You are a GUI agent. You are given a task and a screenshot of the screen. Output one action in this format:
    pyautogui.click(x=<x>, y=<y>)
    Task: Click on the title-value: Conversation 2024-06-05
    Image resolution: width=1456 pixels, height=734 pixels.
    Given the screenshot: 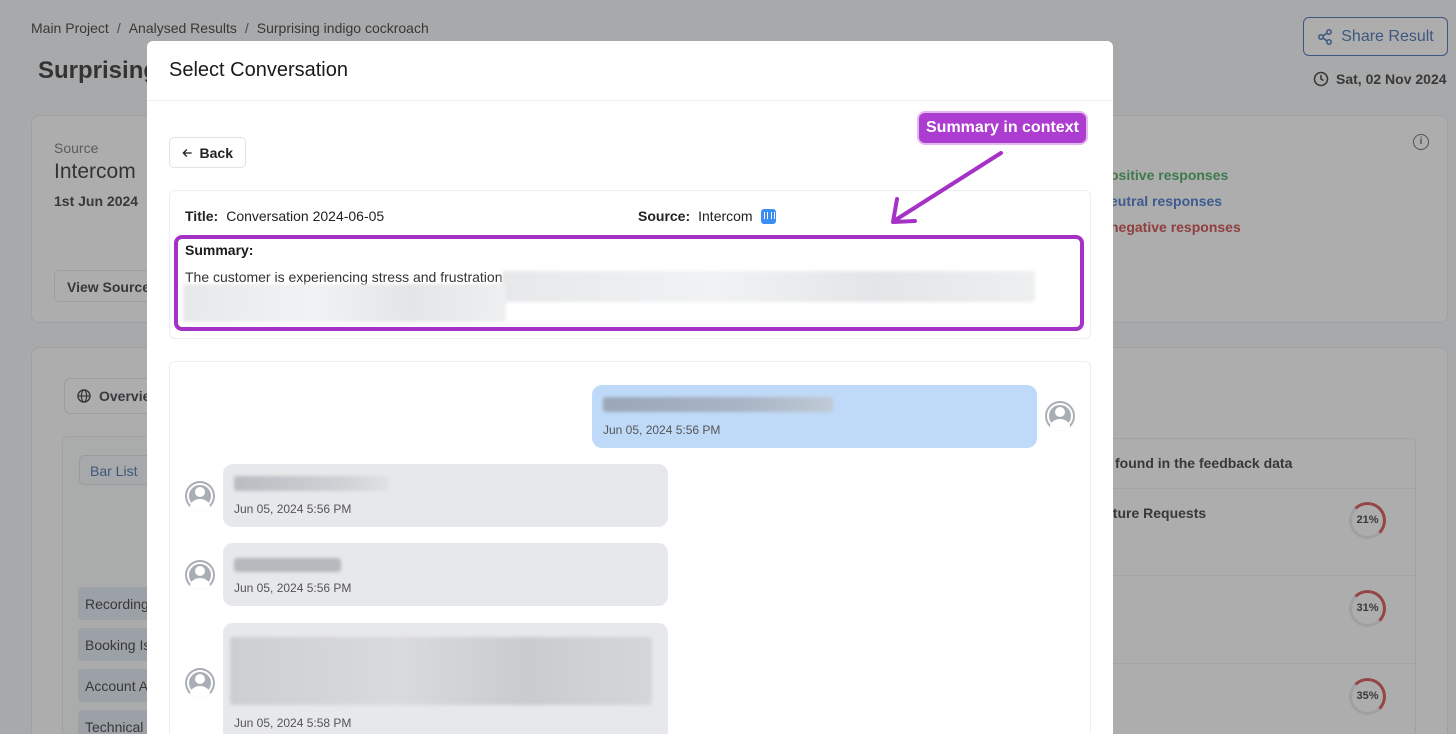 What is the action you would take?
    pyautogui.click(x=305, y=216)
    